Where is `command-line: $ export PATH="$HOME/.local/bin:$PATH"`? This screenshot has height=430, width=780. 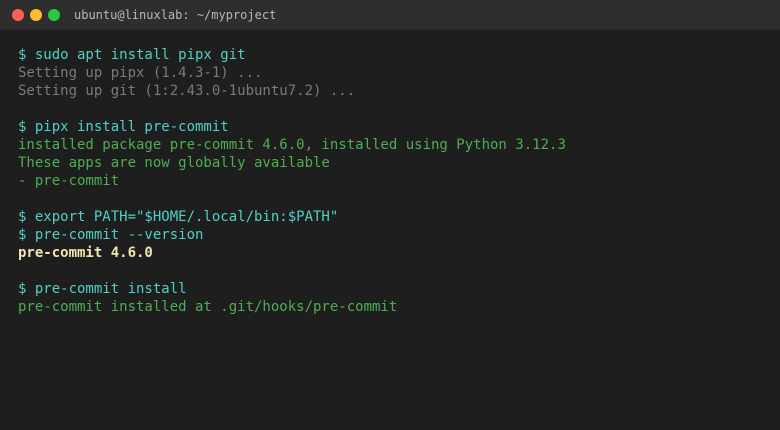
command-line: $ export PATH="$HOME/.local/bin:$PATH" is located at coordinates (178, 217).